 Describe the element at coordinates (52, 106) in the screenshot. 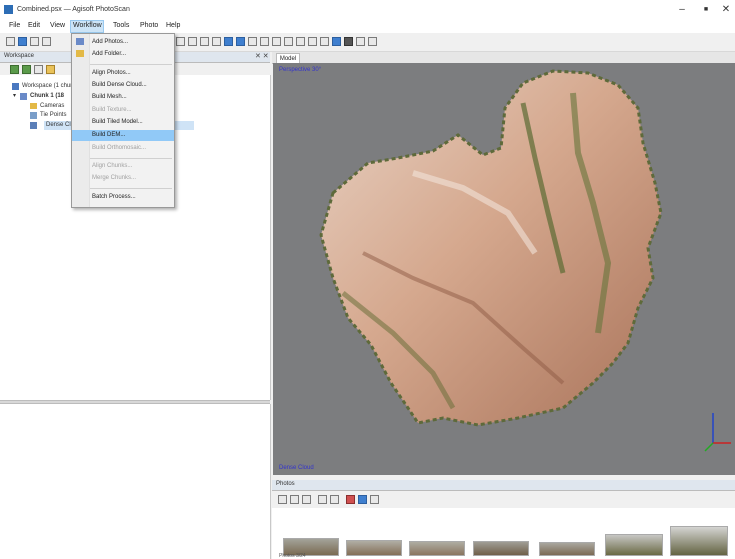

I see `tree-item-cameras: Cameras` at that location.